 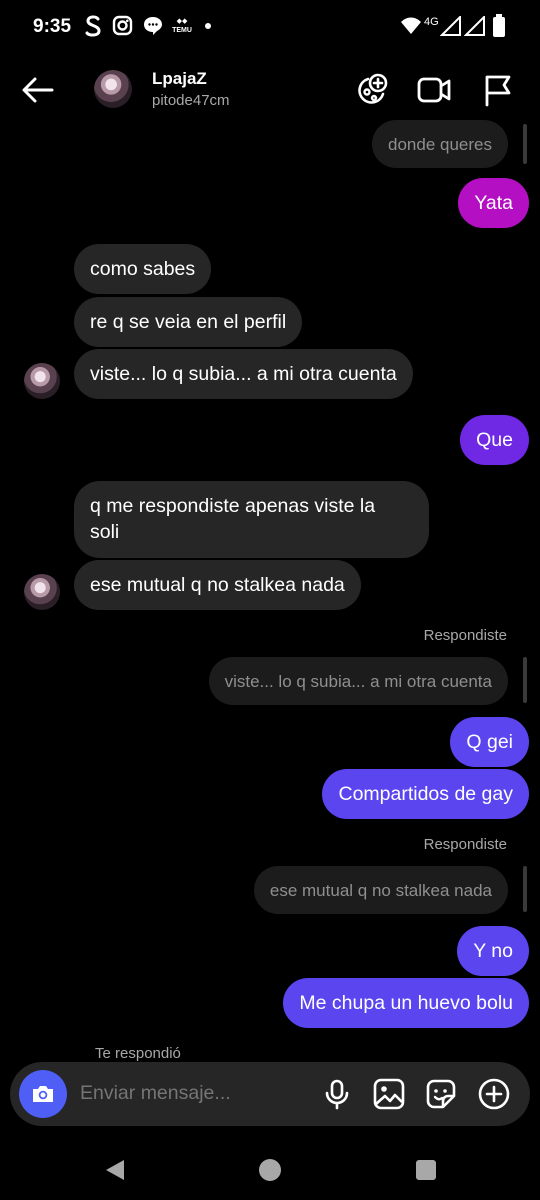 I want to click on video-call-icon, so click(x=434, y=90).